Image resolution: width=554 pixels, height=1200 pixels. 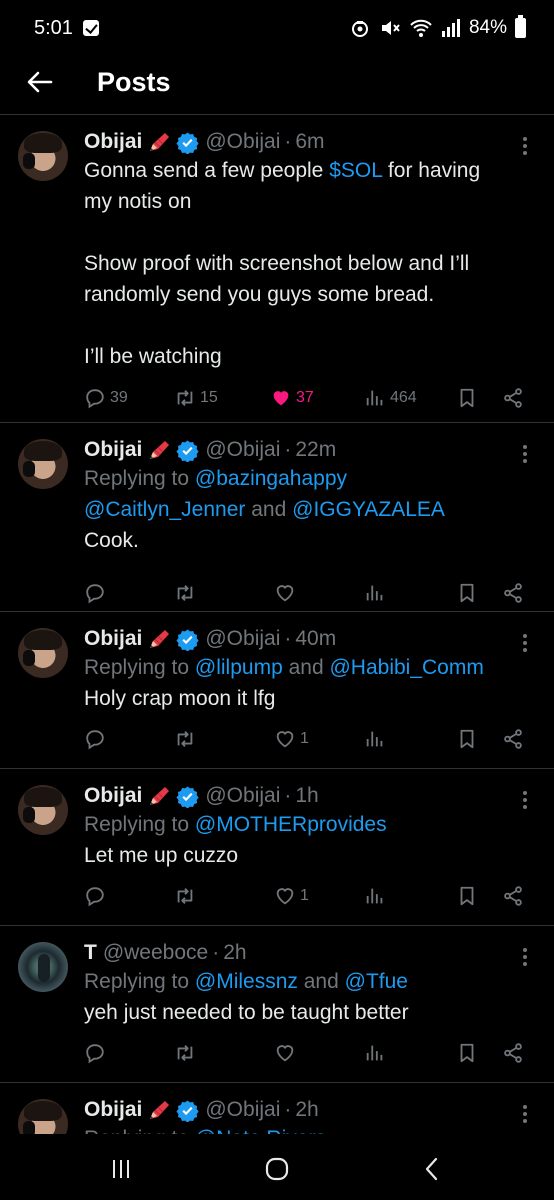 What do you see at coordinates (134, 82) in the screenshot?
I see `page-title: Posts` at bounding box center [134, 82].